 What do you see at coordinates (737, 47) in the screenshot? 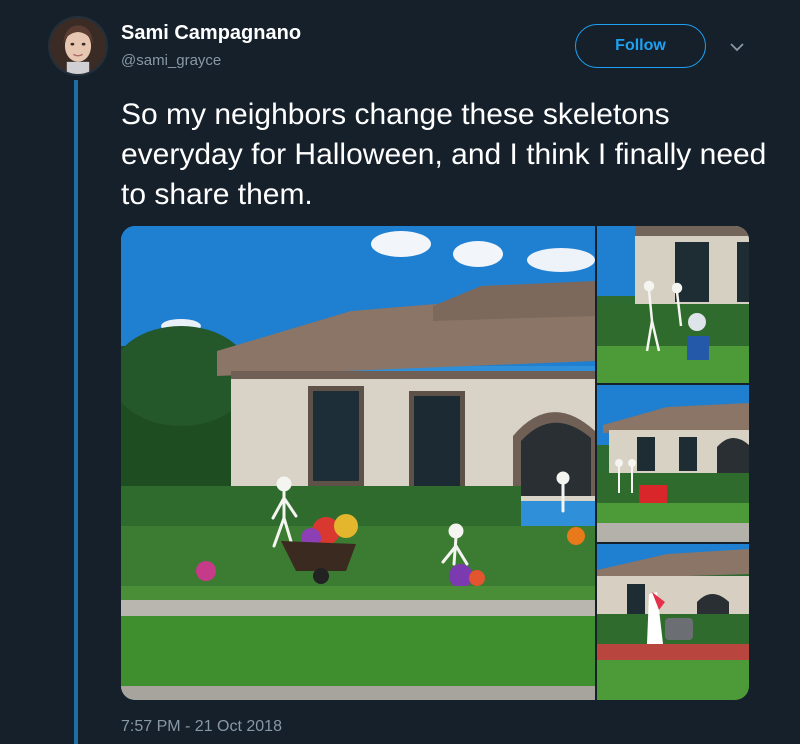
I see `chevron-down-icon` at bounding box center [737, 47].